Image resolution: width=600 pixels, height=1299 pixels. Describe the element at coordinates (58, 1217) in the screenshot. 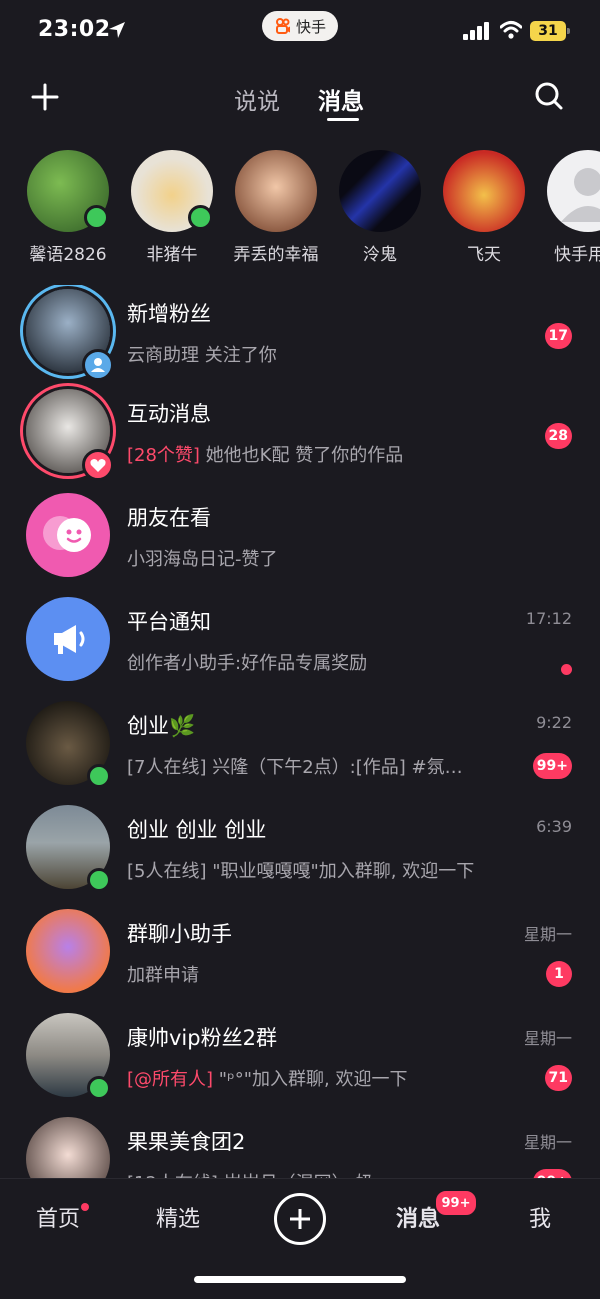

I see `nav-home: 首页` at that location.